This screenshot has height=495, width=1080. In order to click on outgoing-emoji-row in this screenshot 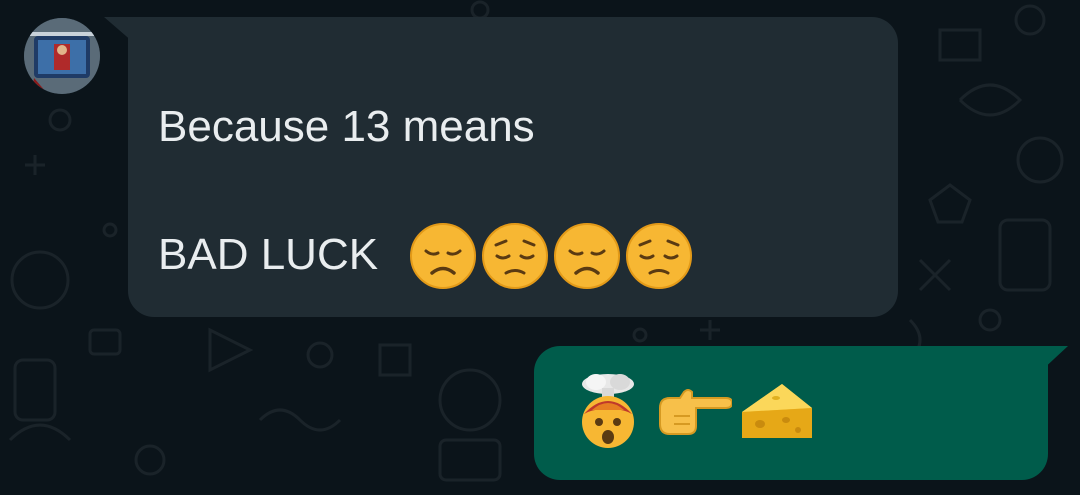, I will do `click(692, 412)`.